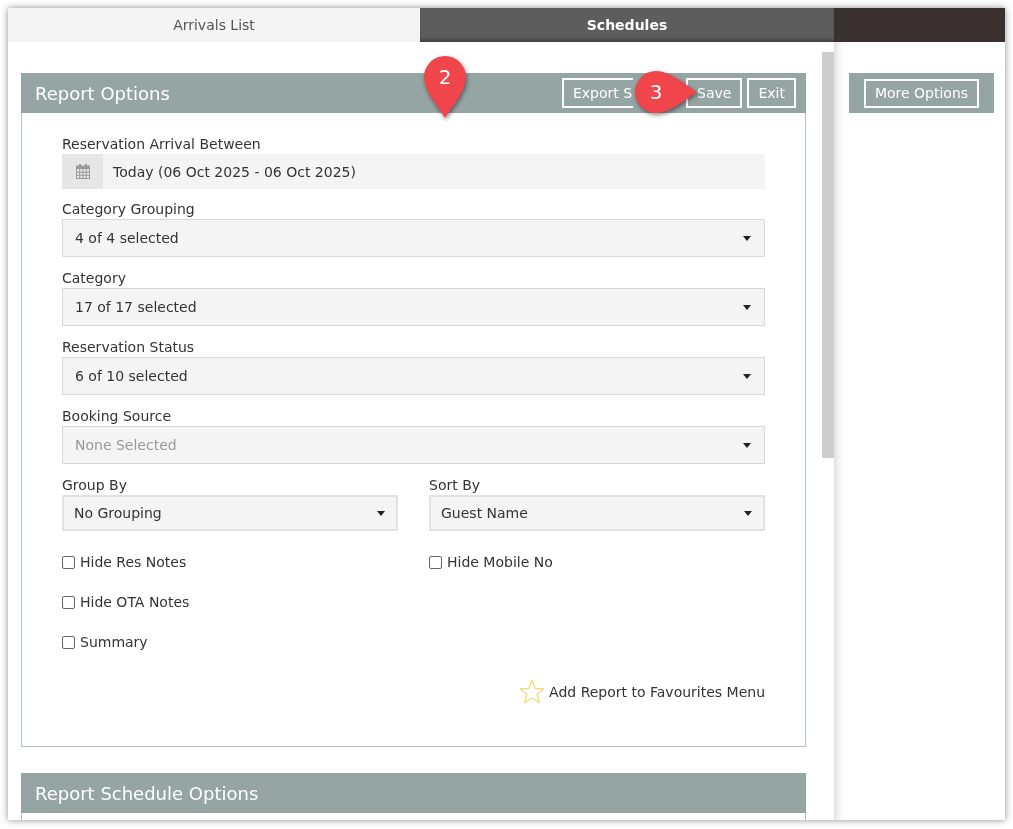  I want to click on tab: Arrivals List, so click(214, 25).